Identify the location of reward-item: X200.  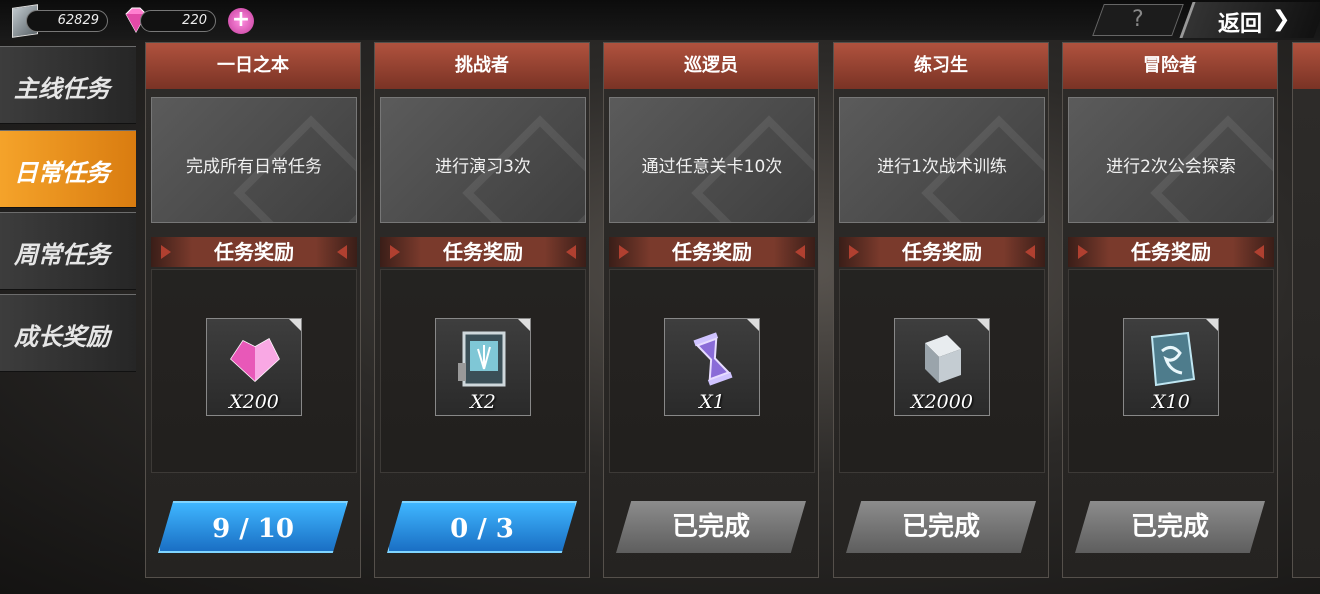
(254, 367).